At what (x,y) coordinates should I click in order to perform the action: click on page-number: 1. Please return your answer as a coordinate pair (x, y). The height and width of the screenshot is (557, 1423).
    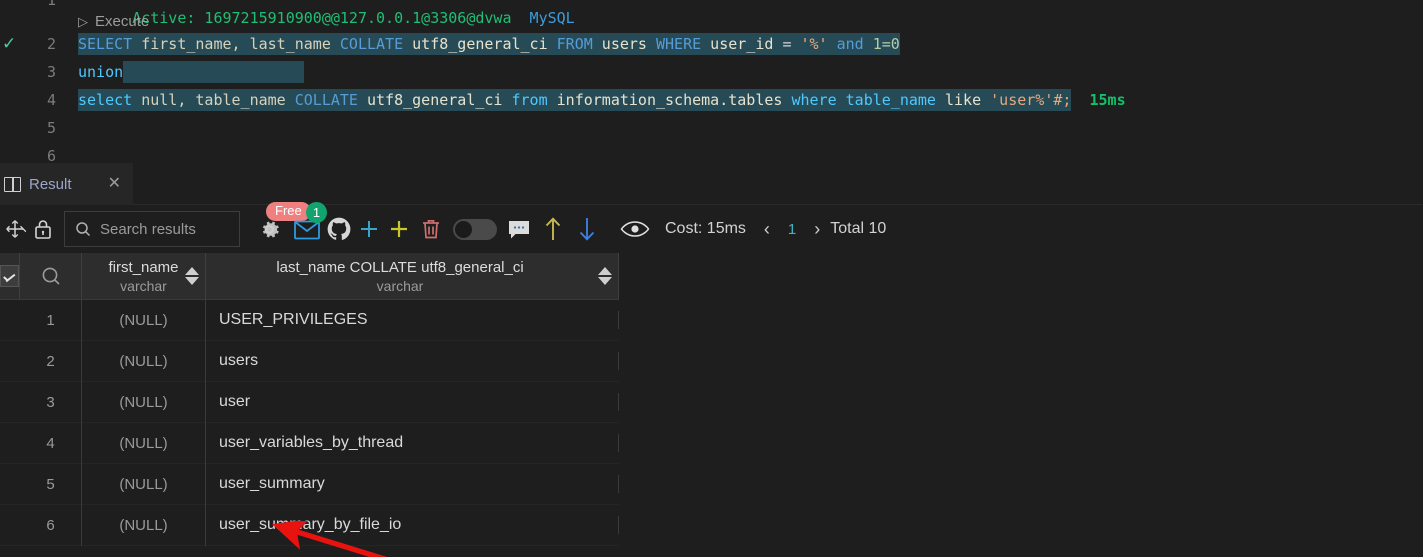
    Looking at the image, I should click on (792, 229).